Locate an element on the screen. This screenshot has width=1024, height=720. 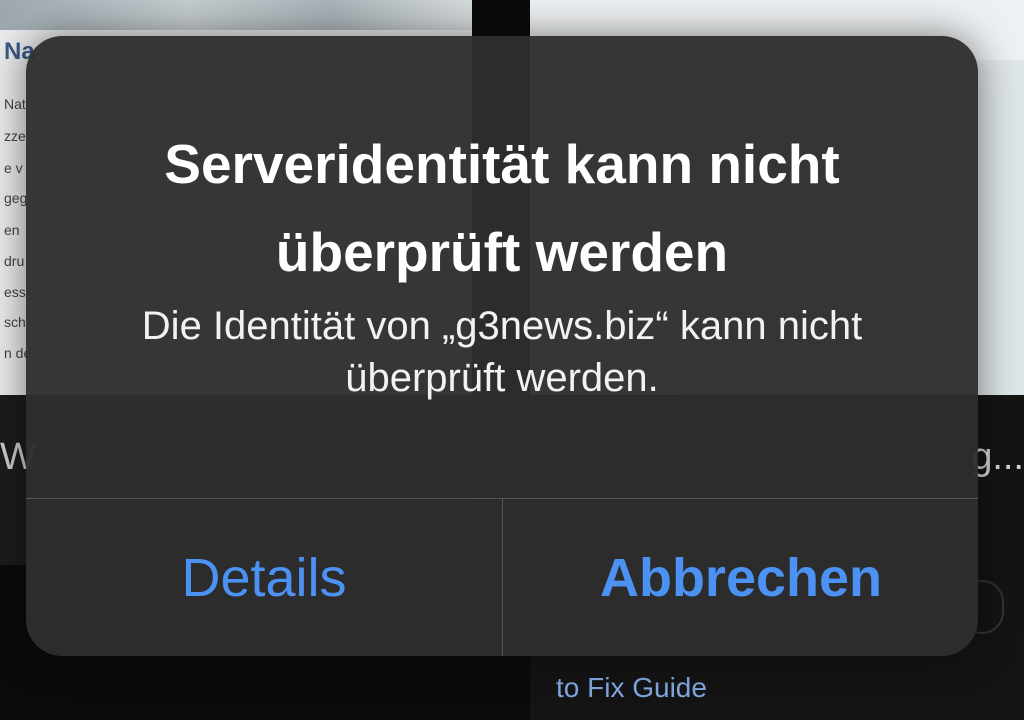
tab-preview-text: Nat is located at coordinates (15, 104).